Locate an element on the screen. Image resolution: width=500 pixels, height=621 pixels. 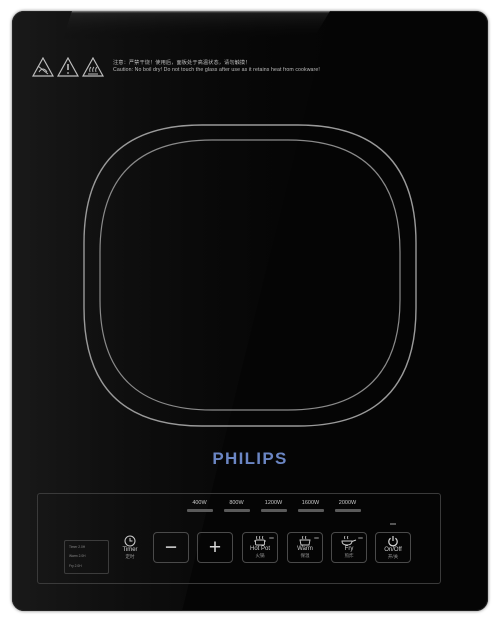
fry-button: Fry 煎炸 is located at coordinates (349, 547).